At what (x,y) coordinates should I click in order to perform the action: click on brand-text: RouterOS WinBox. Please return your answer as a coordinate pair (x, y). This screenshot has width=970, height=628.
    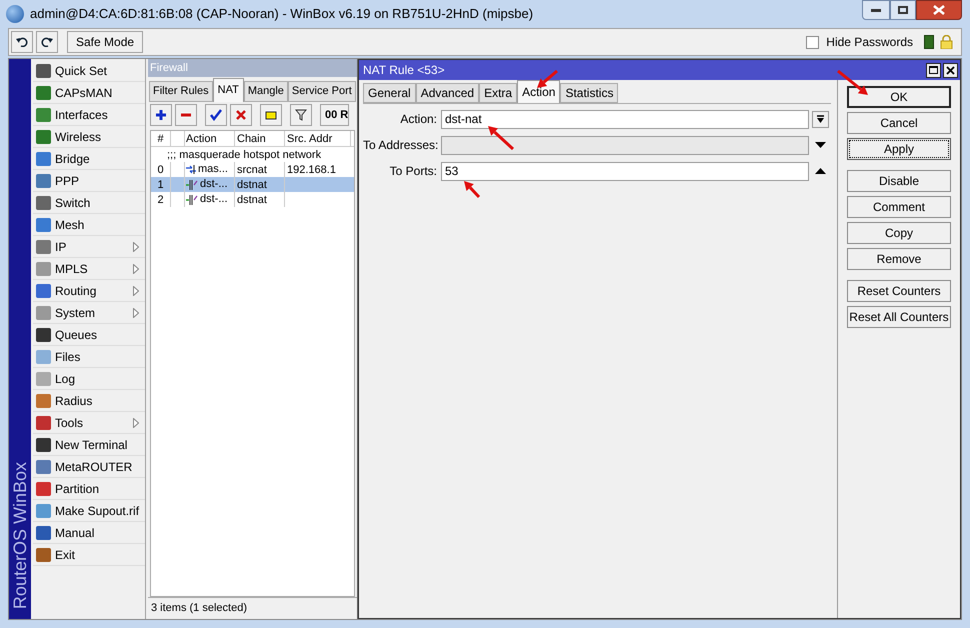
    Looking at the image, I should click on (19, 535).